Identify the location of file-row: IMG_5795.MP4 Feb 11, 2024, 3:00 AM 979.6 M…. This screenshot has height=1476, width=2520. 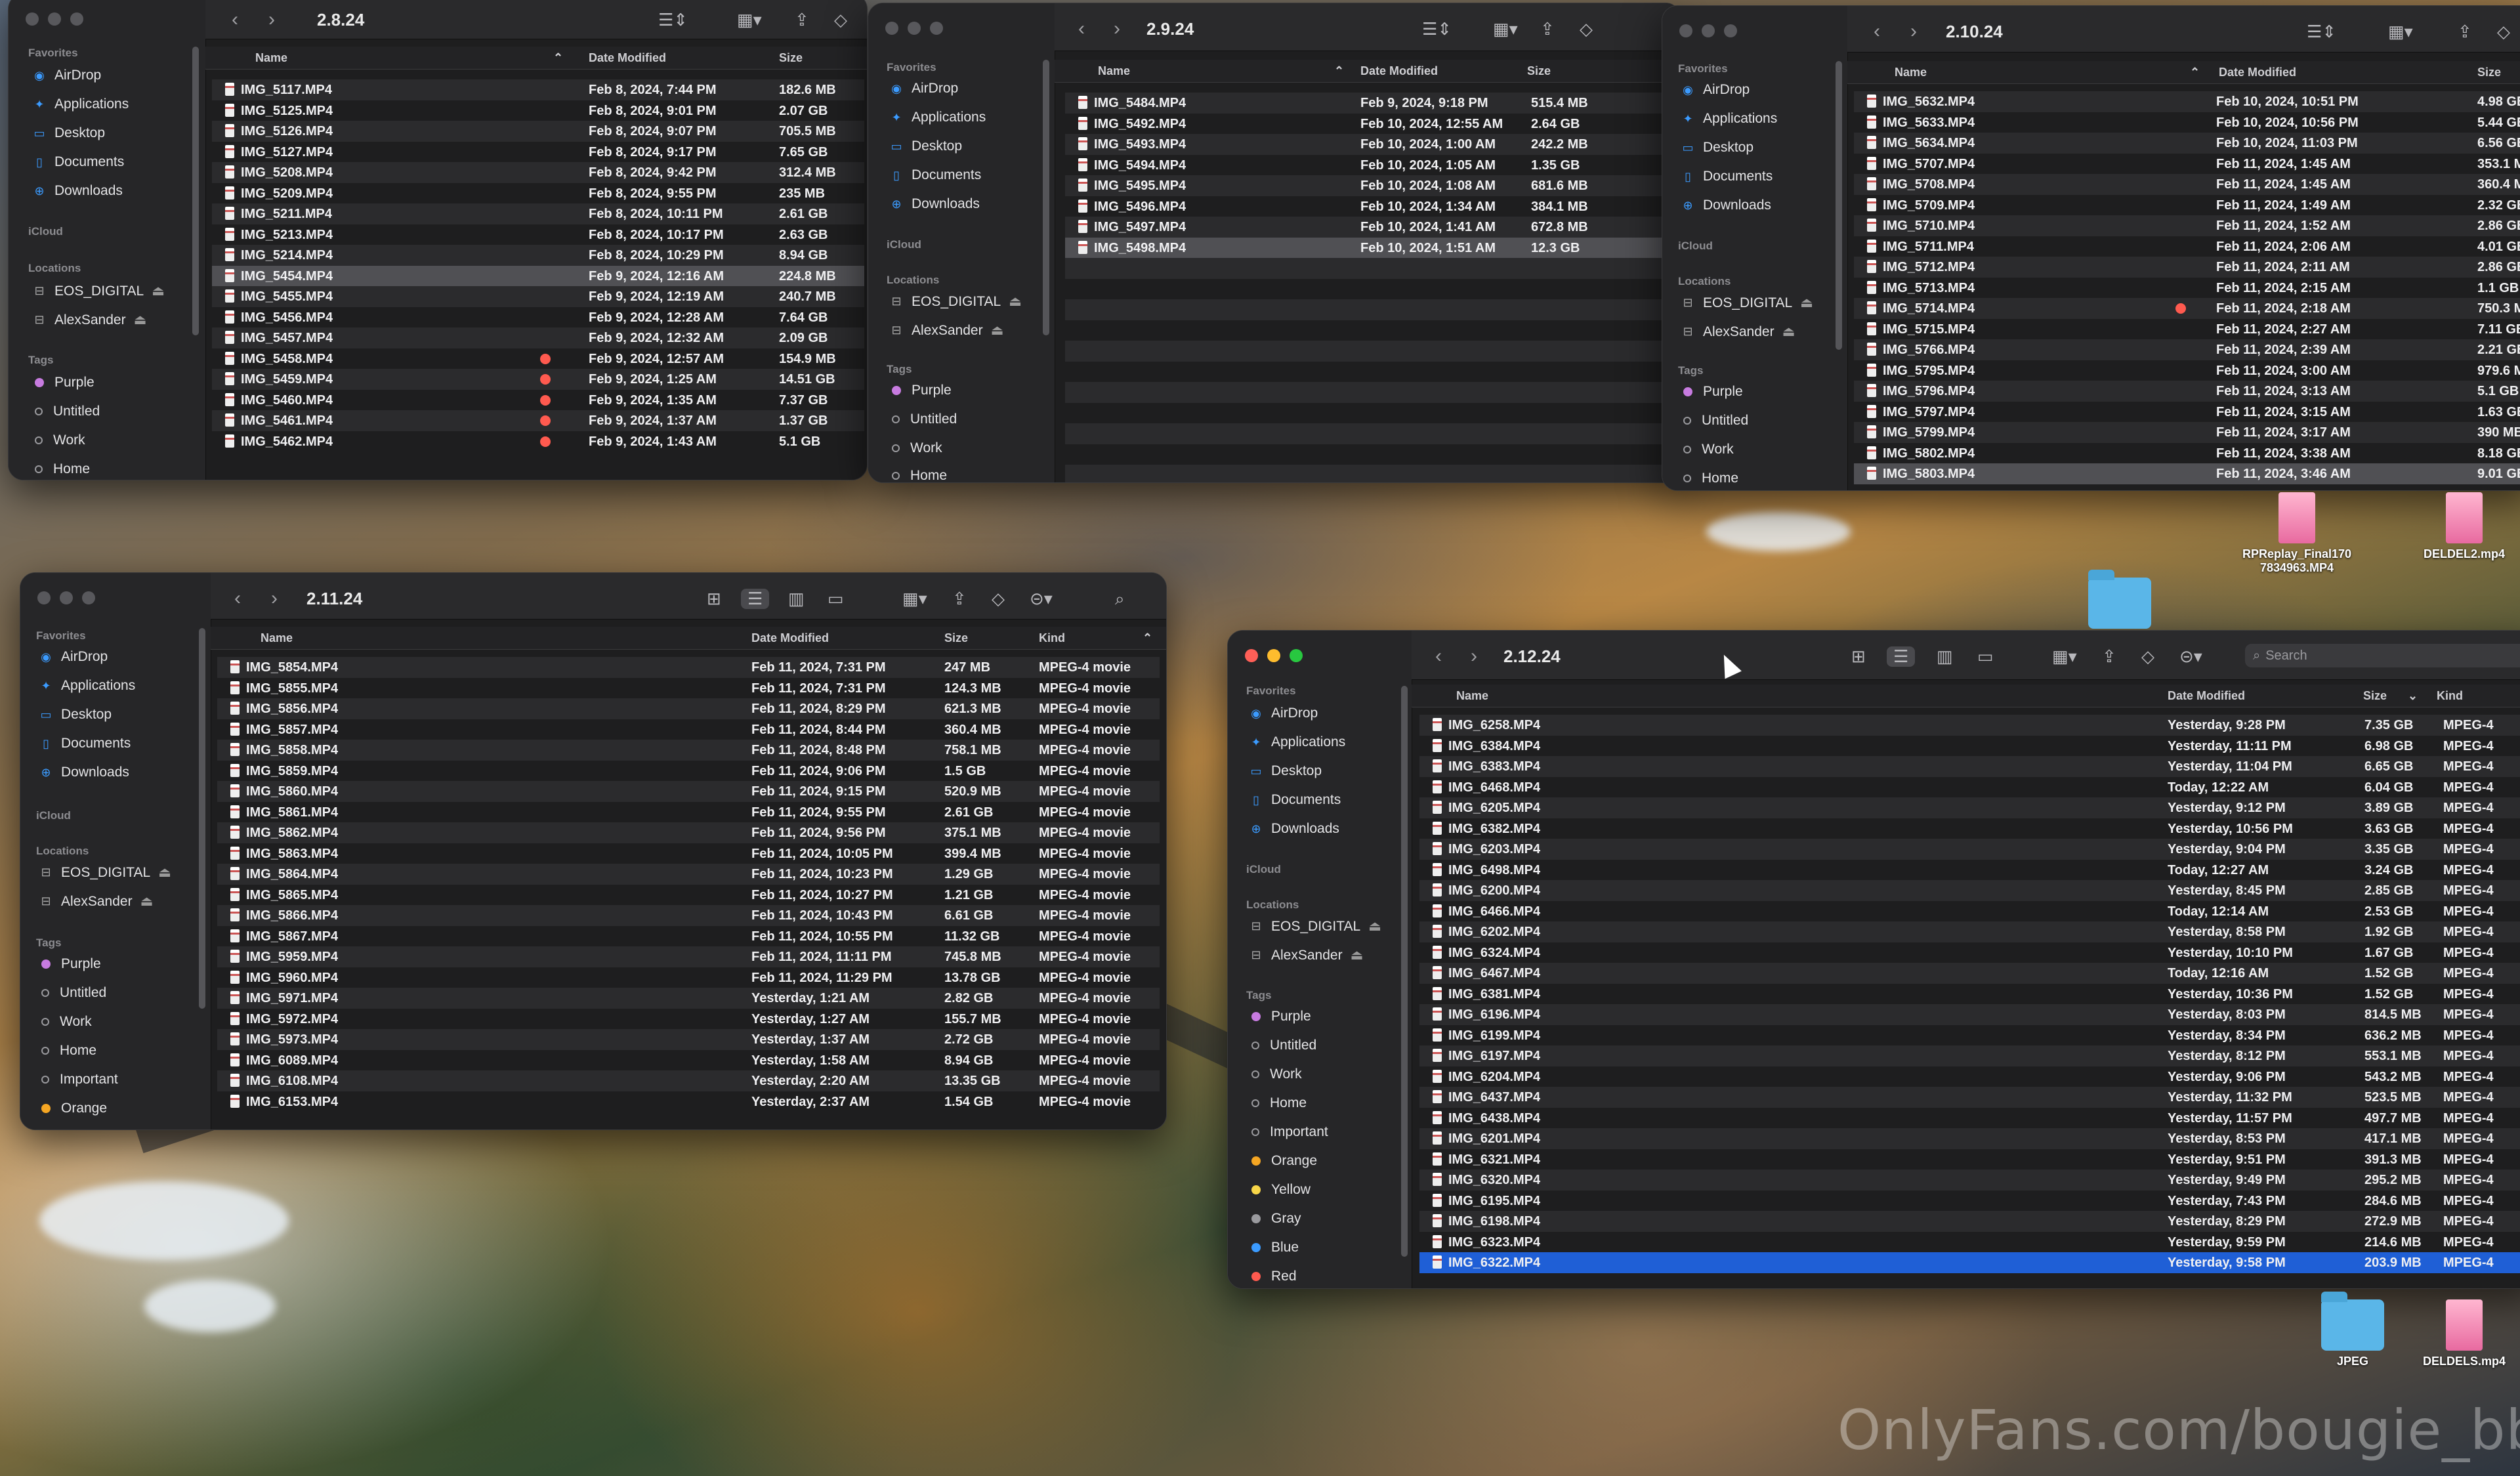
(2187, 370).